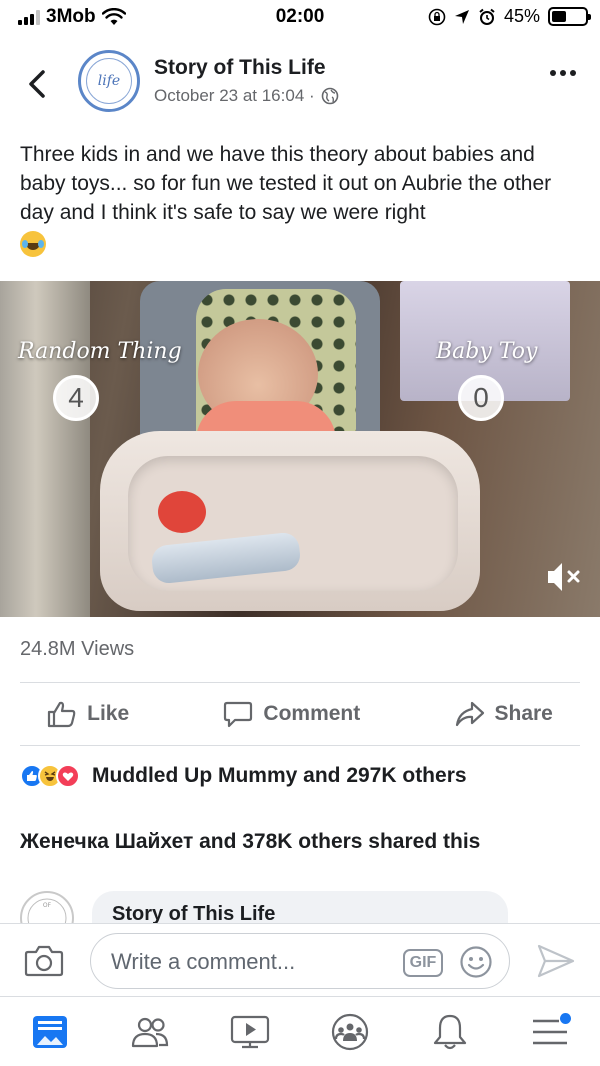 This screenshot has width=600, height=1066. Describe the element at coordinates (487, 16) in the screenshot. I see `alarm-icon` at that location.